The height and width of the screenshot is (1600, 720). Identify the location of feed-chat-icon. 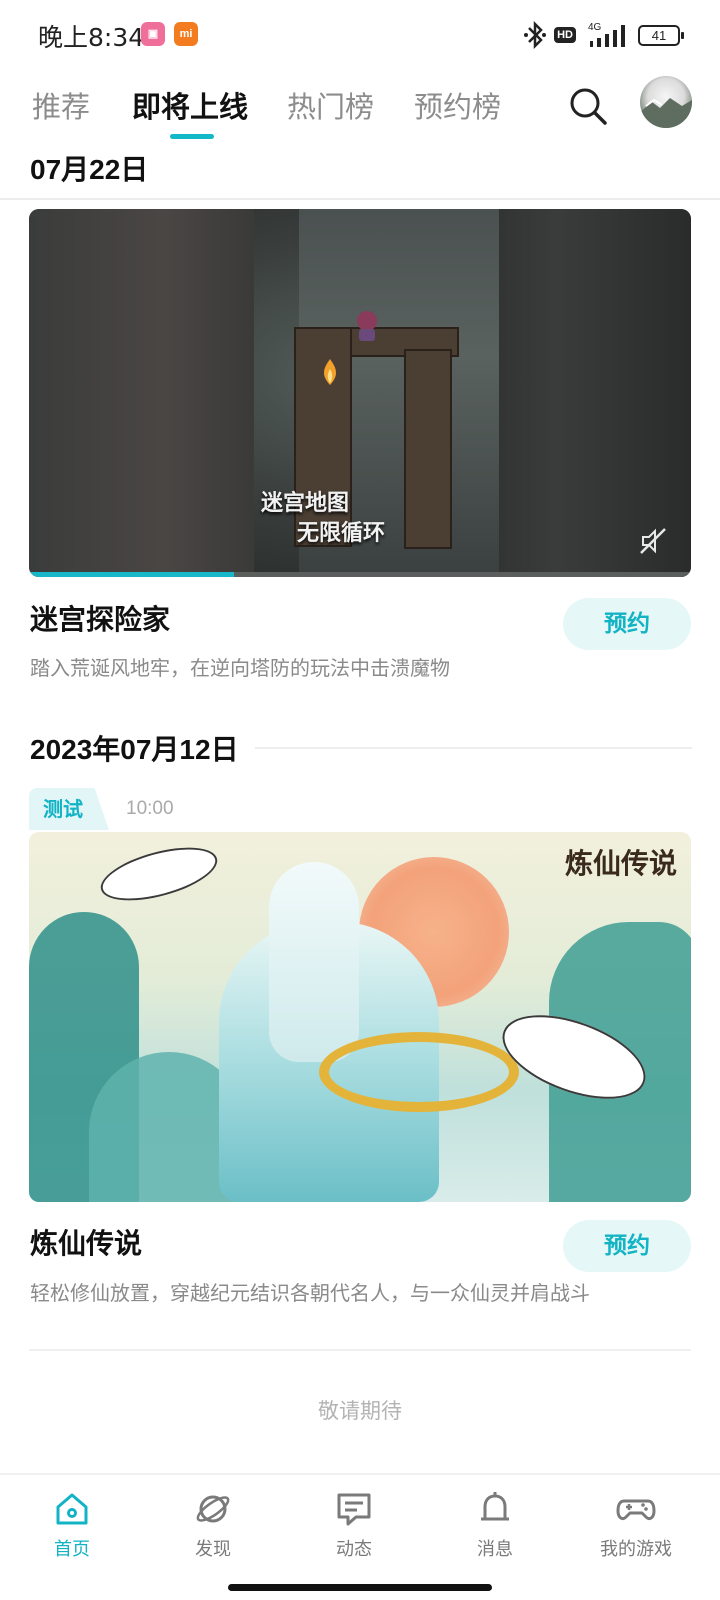
(354, 1509).